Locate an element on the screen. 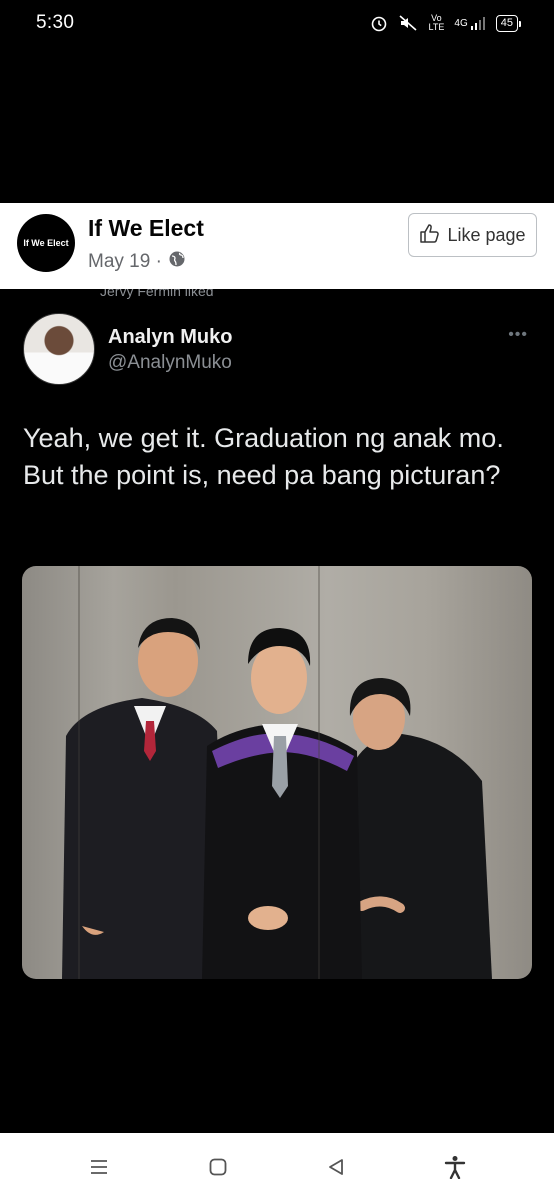 Image resolution: width=554 pixels, height=1200 pixels. post-meta: May 19 · is located at coordinates (137, 262).